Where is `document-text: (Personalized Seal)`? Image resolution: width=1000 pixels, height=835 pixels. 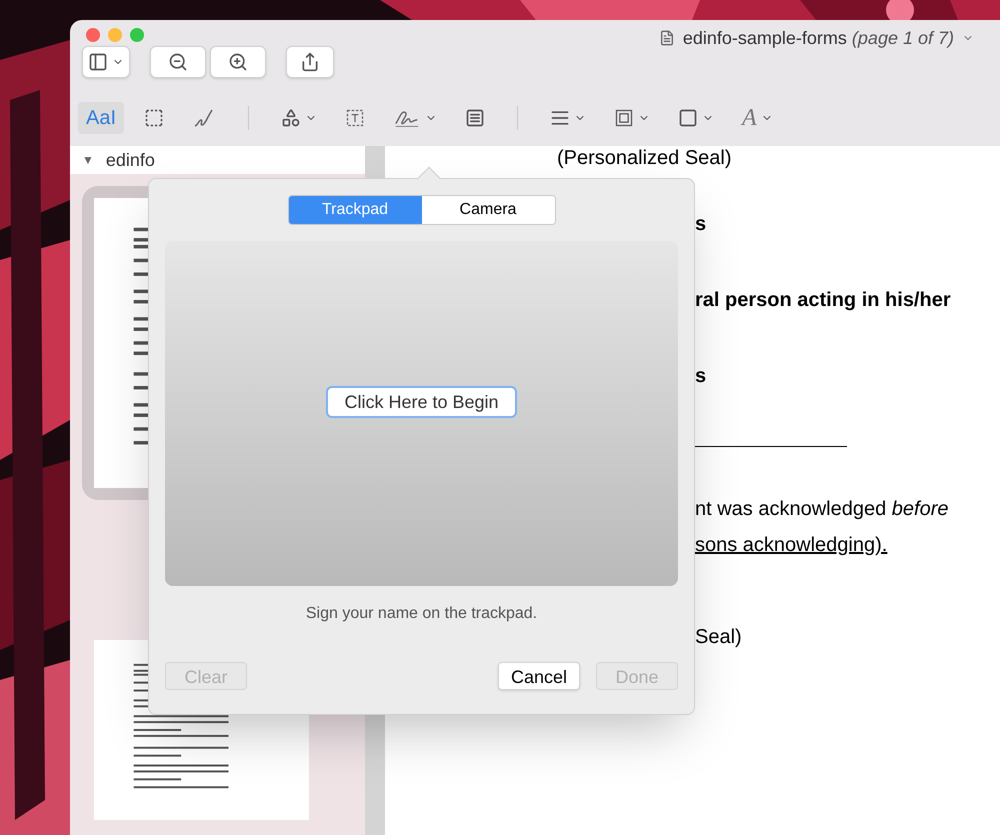
document-text: (Personalized Seal) is located at coordinates (645, 158).